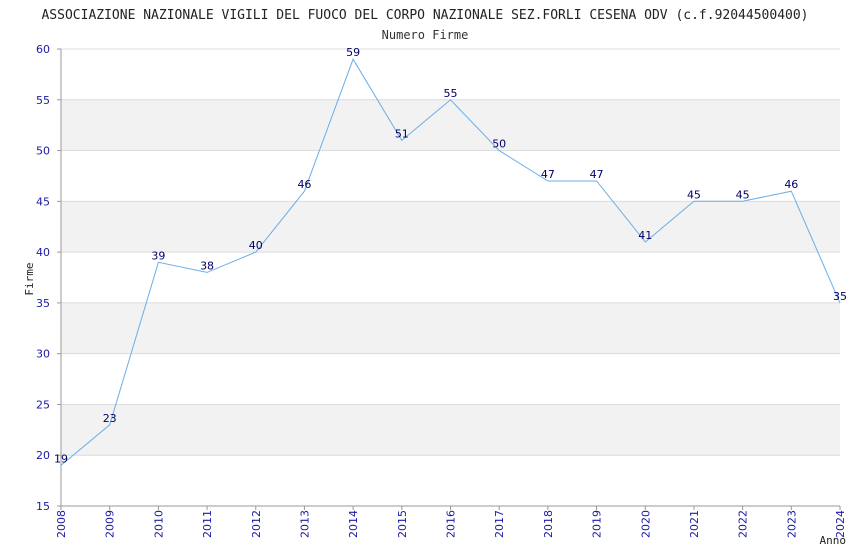 Image resolution: width=850 pixels, height=550 pixels. What do you see at coordinates (840, 296) in the screenshot?
I see `data-label: 35` at bounding box center [840, 296].